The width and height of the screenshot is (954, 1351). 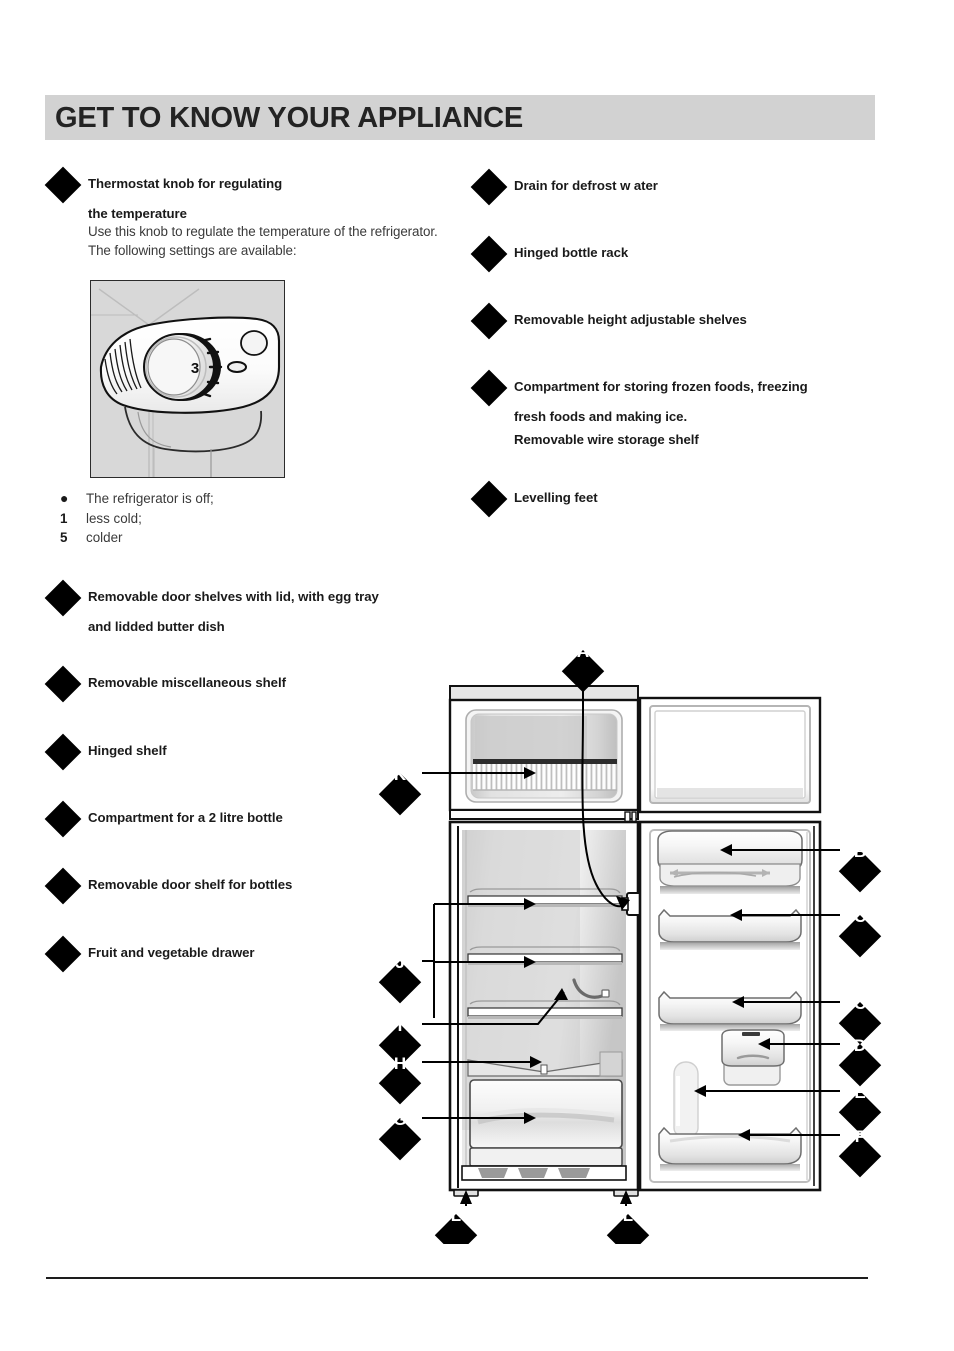 I want to click on callout-D: D, so click(x=860, y=1061).